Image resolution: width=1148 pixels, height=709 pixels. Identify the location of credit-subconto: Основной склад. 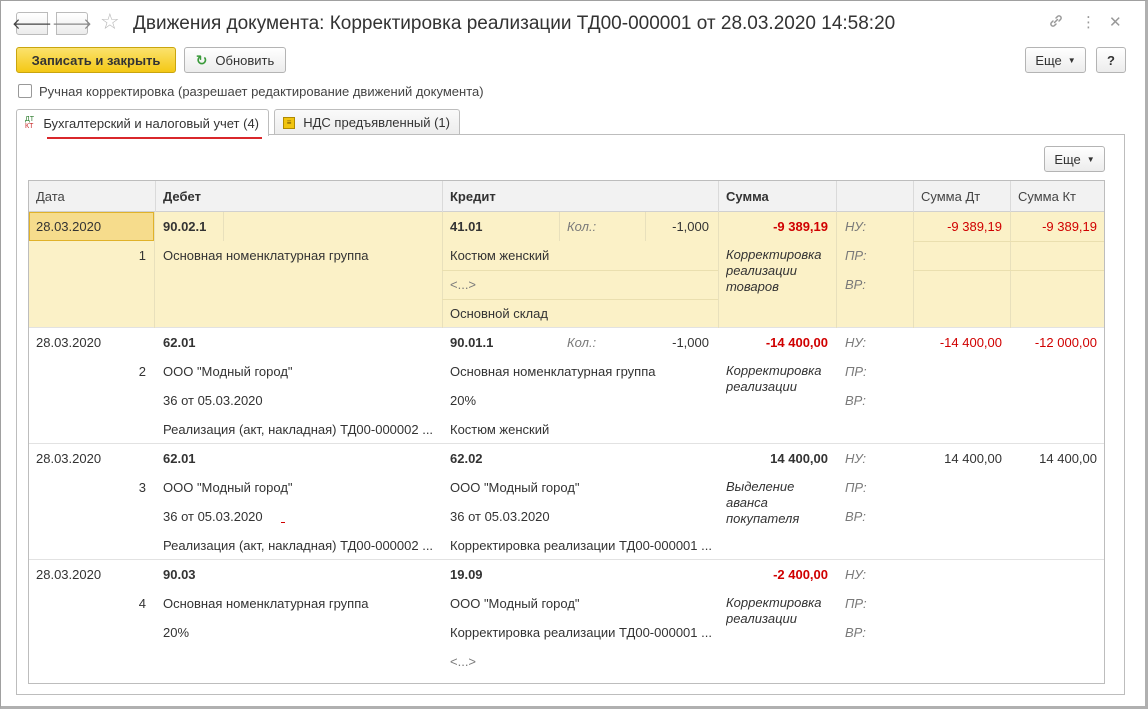
(499, 313).